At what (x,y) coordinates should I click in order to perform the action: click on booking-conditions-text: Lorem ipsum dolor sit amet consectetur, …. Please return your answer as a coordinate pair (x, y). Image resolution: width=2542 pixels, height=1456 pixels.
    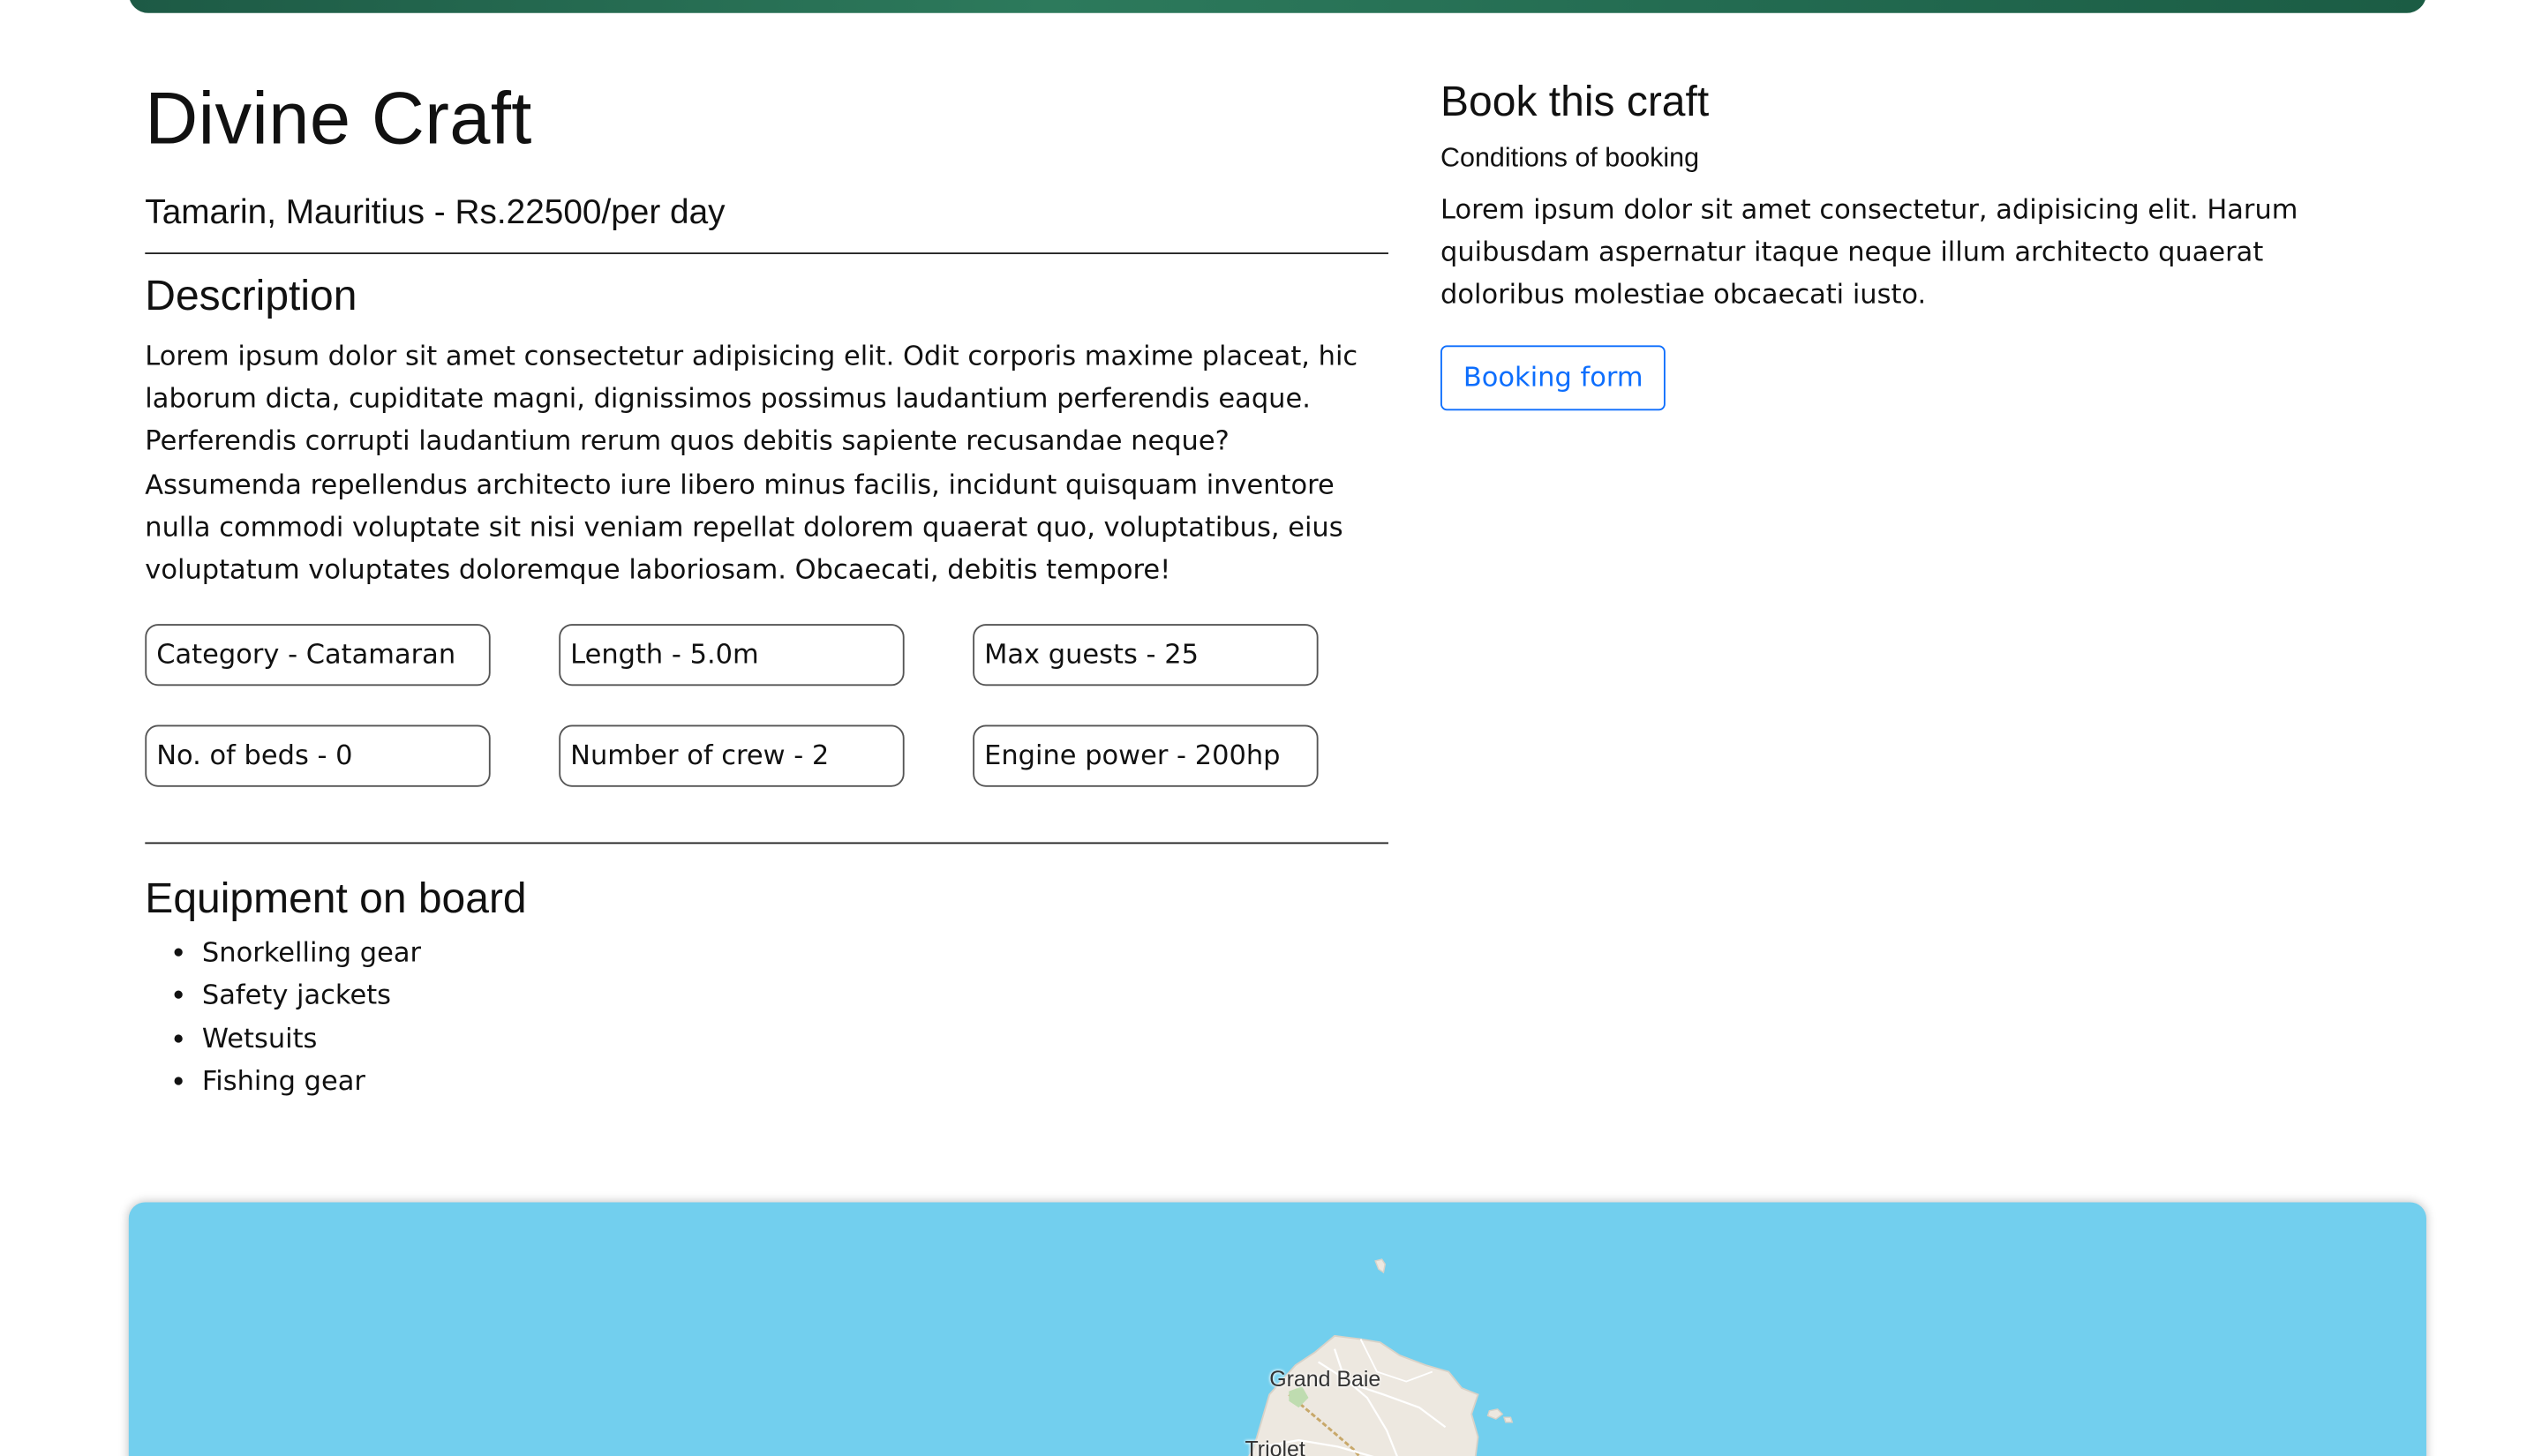
    Looking at the image, I should click on (1869, 252).